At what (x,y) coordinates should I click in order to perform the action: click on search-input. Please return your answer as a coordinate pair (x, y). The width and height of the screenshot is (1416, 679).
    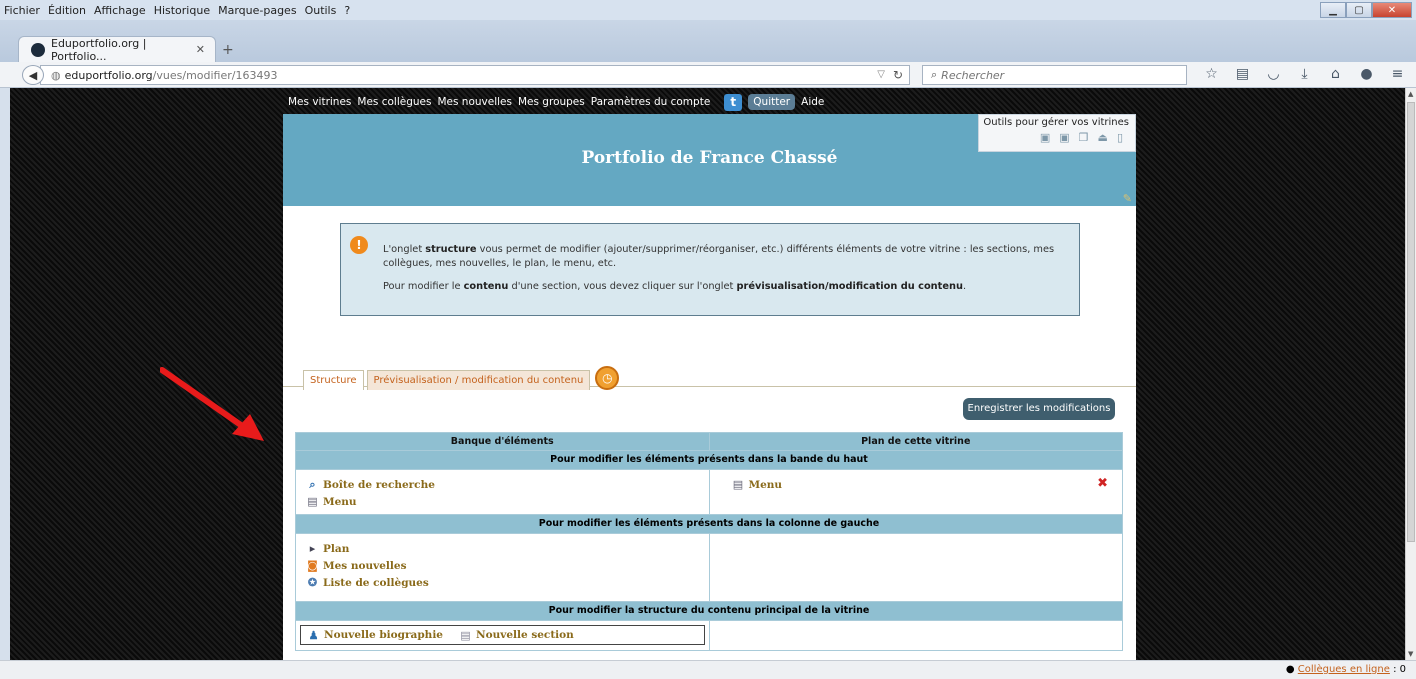
    Looking at the image, I should click on (1051, 75).